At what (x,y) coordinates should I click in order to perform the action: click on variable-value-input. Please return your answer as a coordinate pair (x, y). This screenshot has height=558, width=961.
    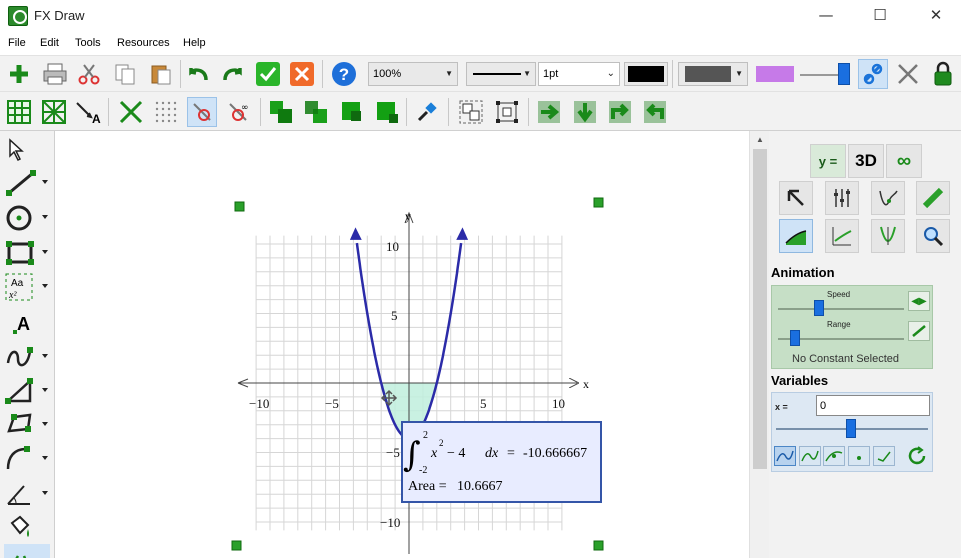
    Looking at the image, I should click on (873, 405).